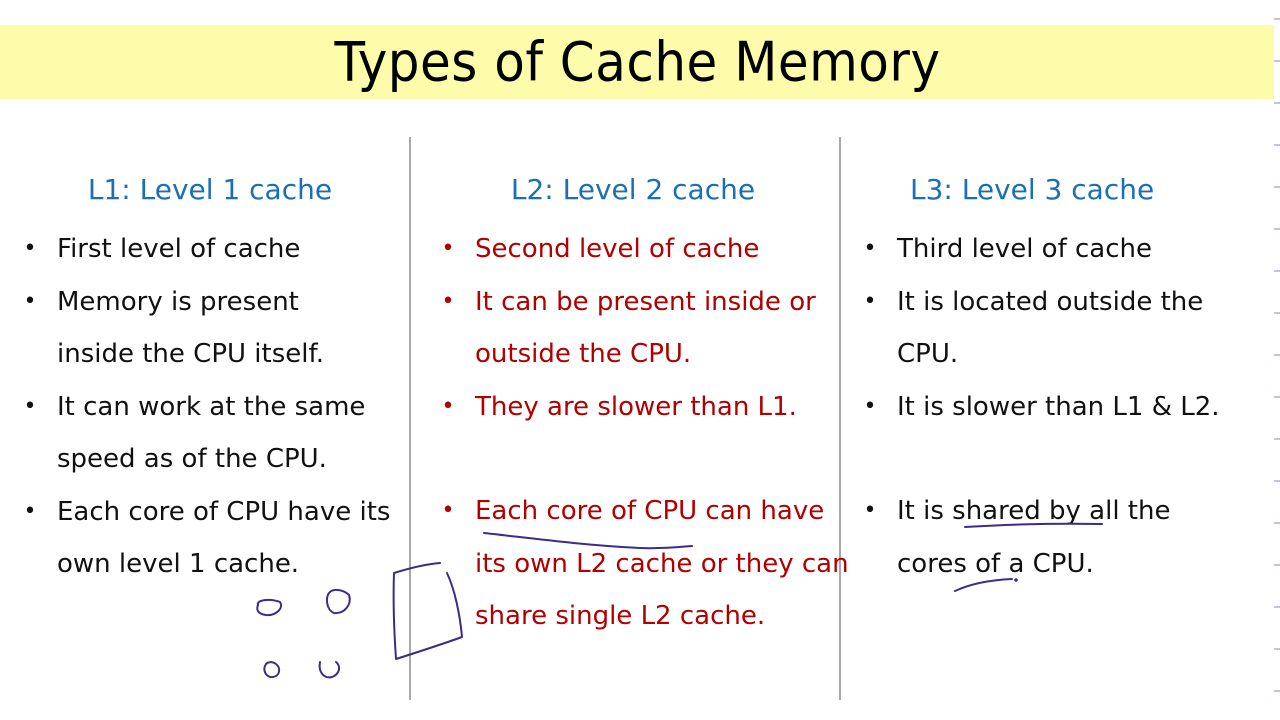  Describe the element at coordinates (633, 249) in the screenshot. I see `list-item: • Second level of cache` at that location.